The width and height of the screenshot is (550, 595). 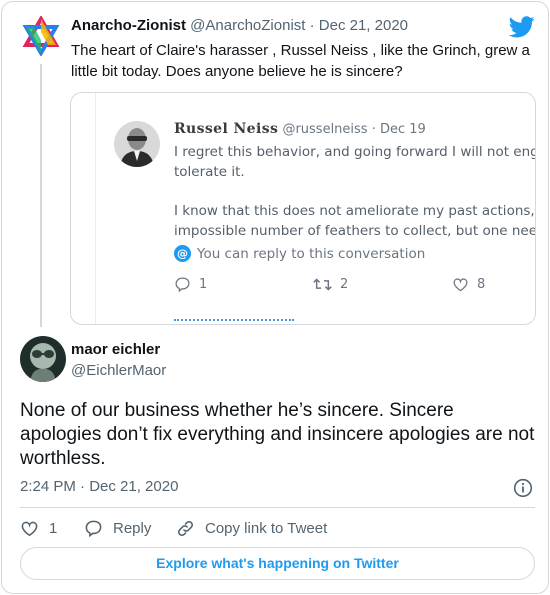 I want to click on like-button: 1, so click(x=38, y=528).